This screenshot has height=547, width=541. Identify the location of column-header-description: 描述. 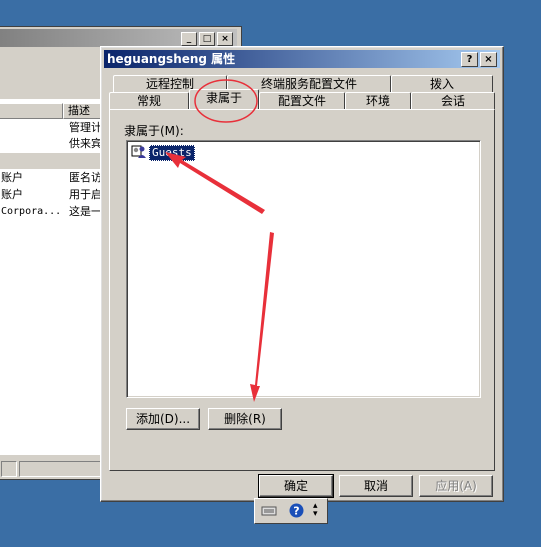
(84, 111).